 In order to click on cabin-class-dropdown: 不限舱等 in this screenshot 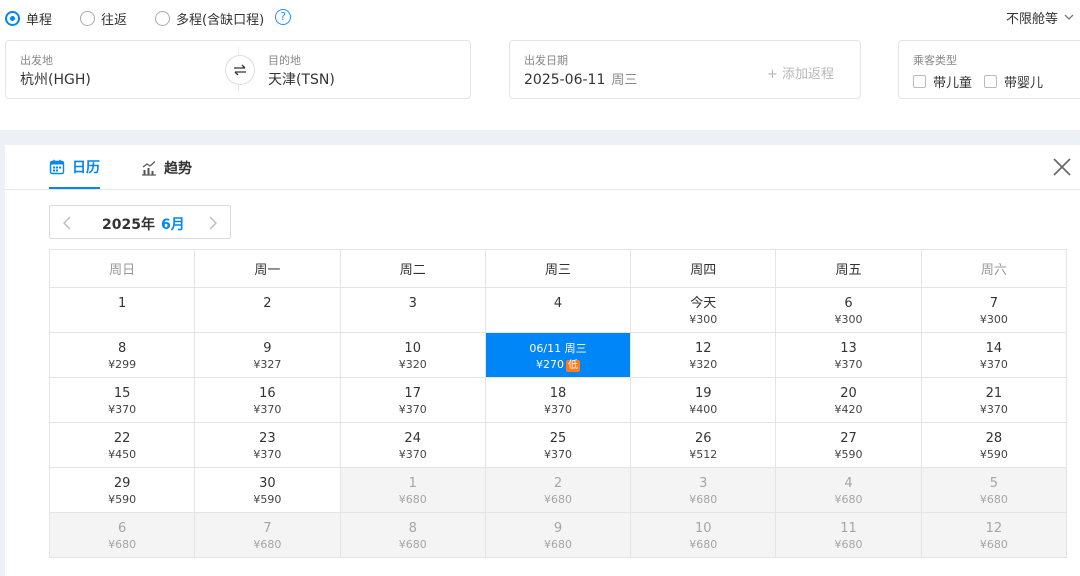, I will do `click(1040, 17)`.